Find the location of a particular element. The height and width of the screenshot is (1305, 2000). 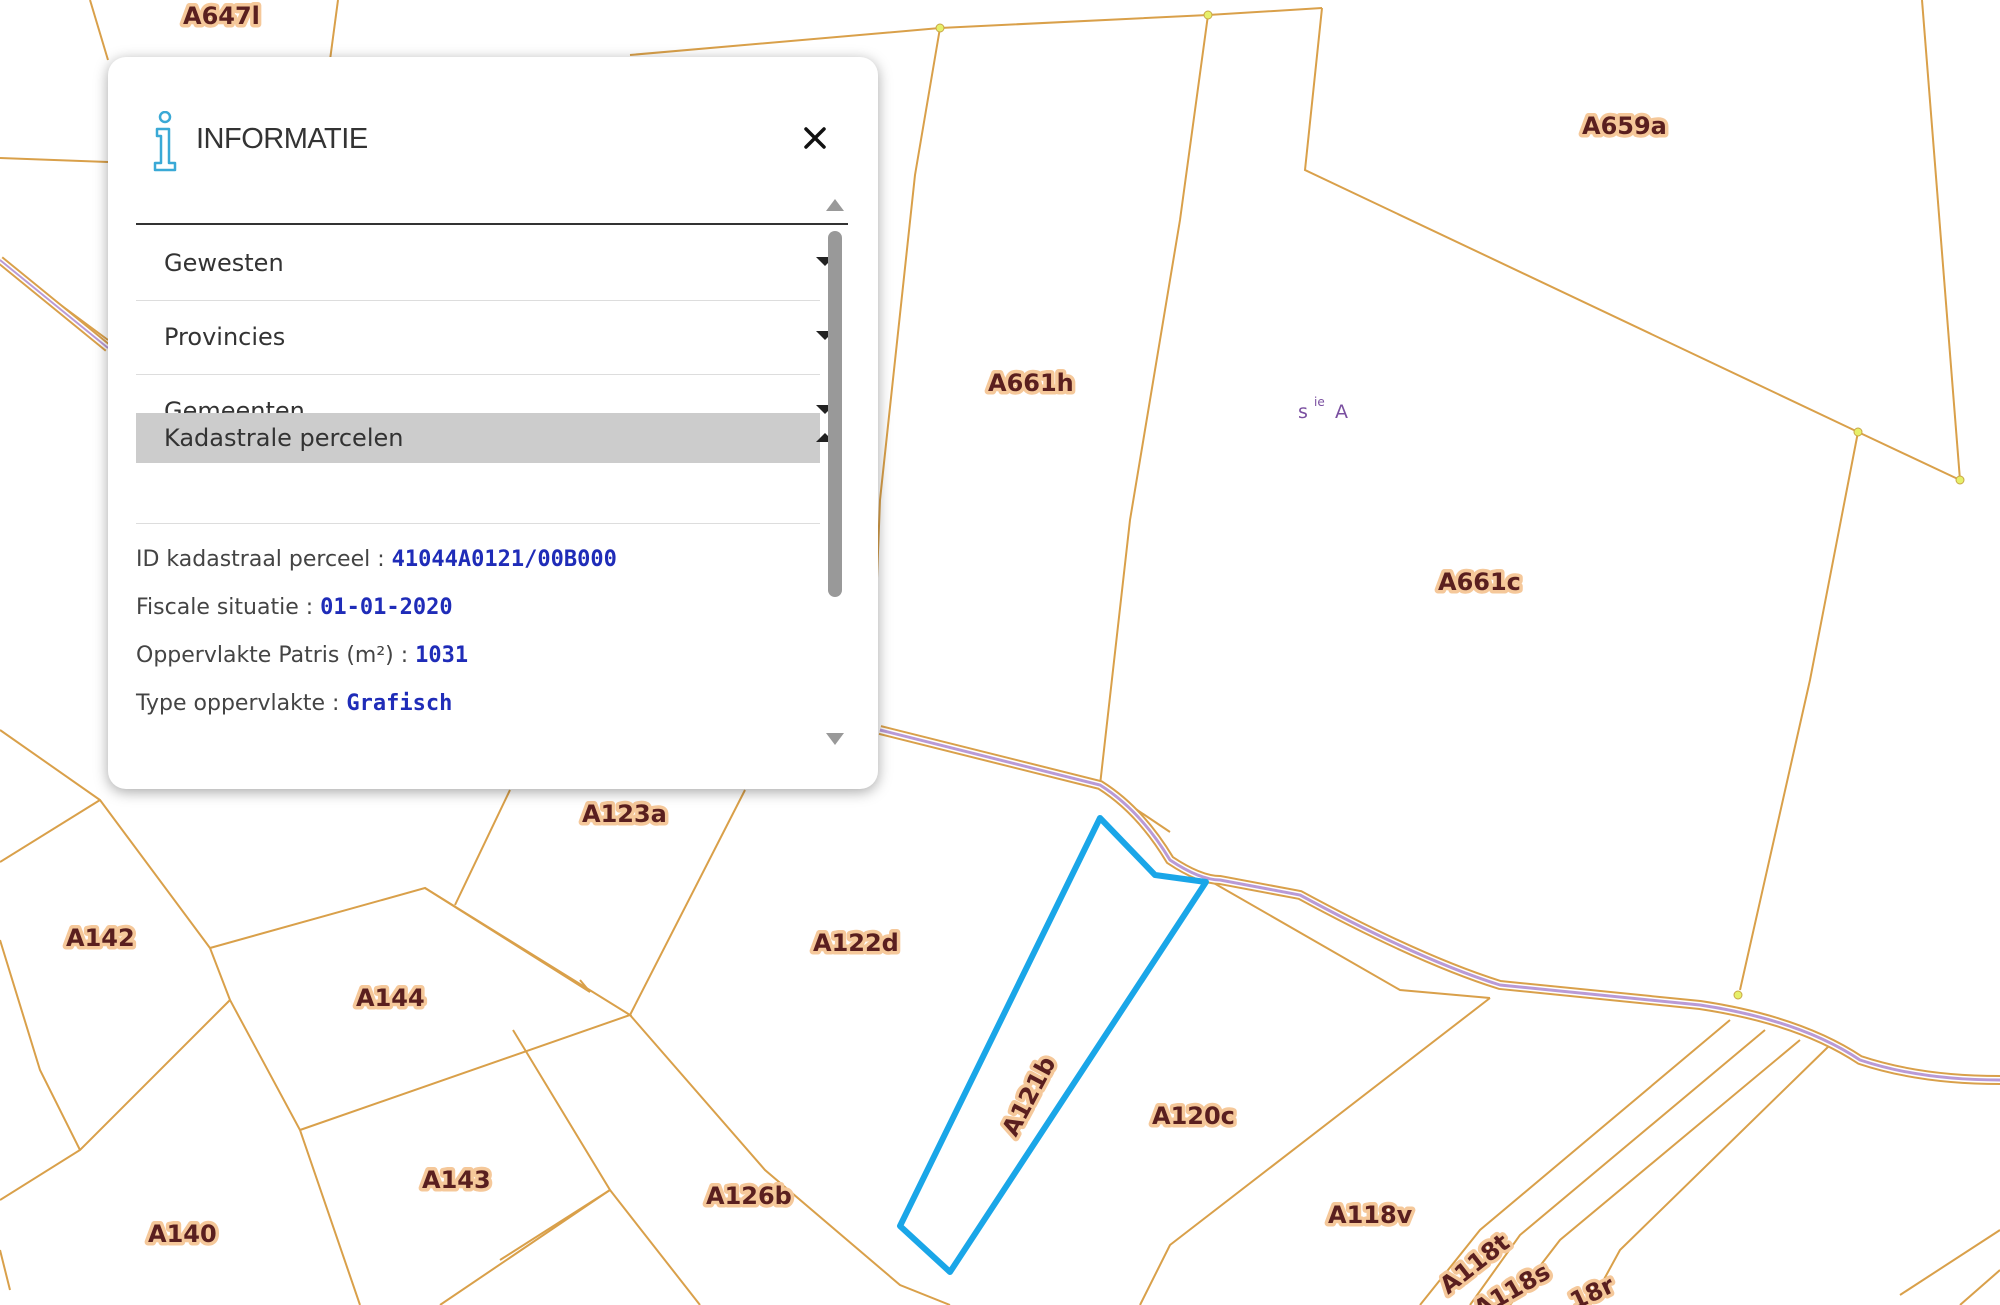

scroll-down-arrow-icon is located at coordinates (835, 739).